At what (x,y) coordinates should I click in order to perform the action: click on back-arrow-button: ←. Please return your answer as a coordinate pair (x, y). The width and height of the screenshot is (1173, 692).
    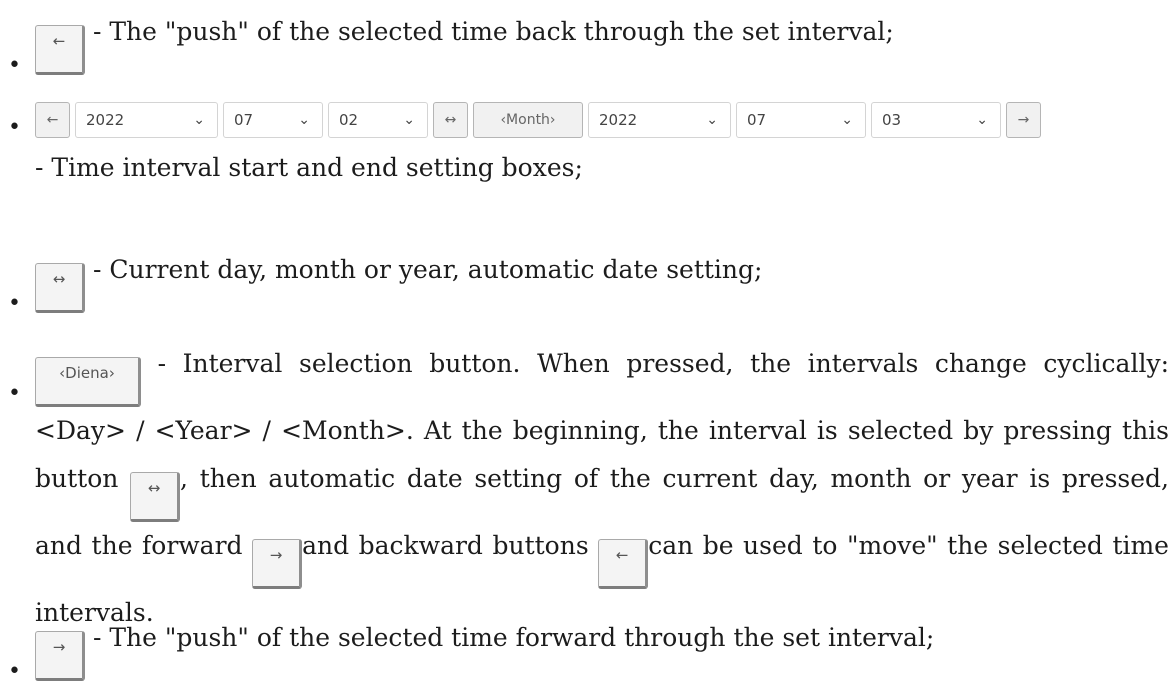
    Looking at the image, I should click on (60, 50).